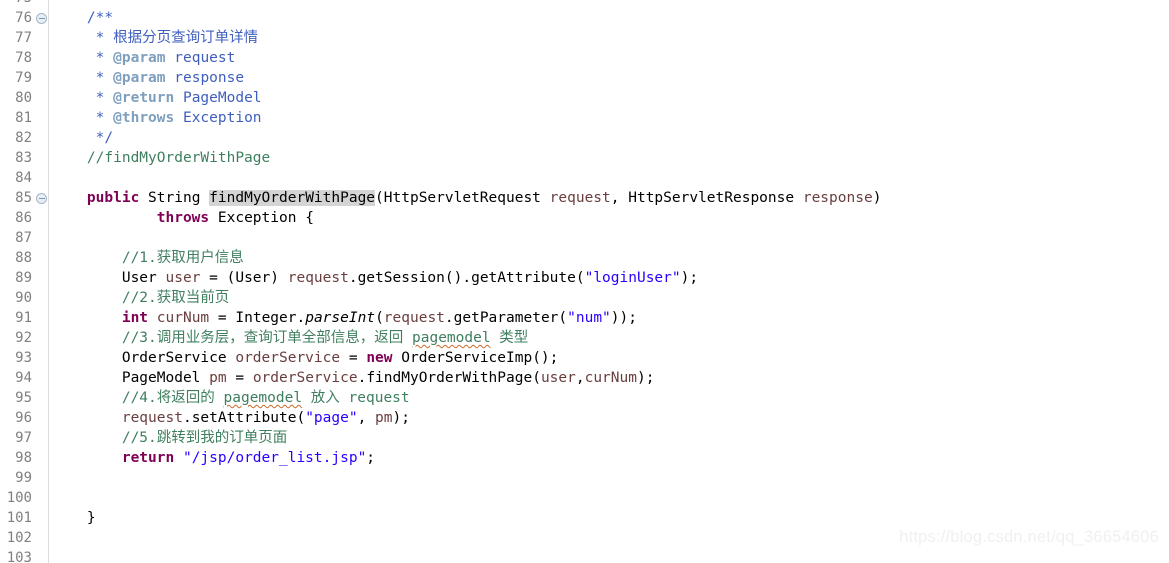 This screenshot has height=563, width=1169. What do you see at coordinates (148, 458) in the screenshot?
I see `keyword-return: return` at bounding box center [148, 458].